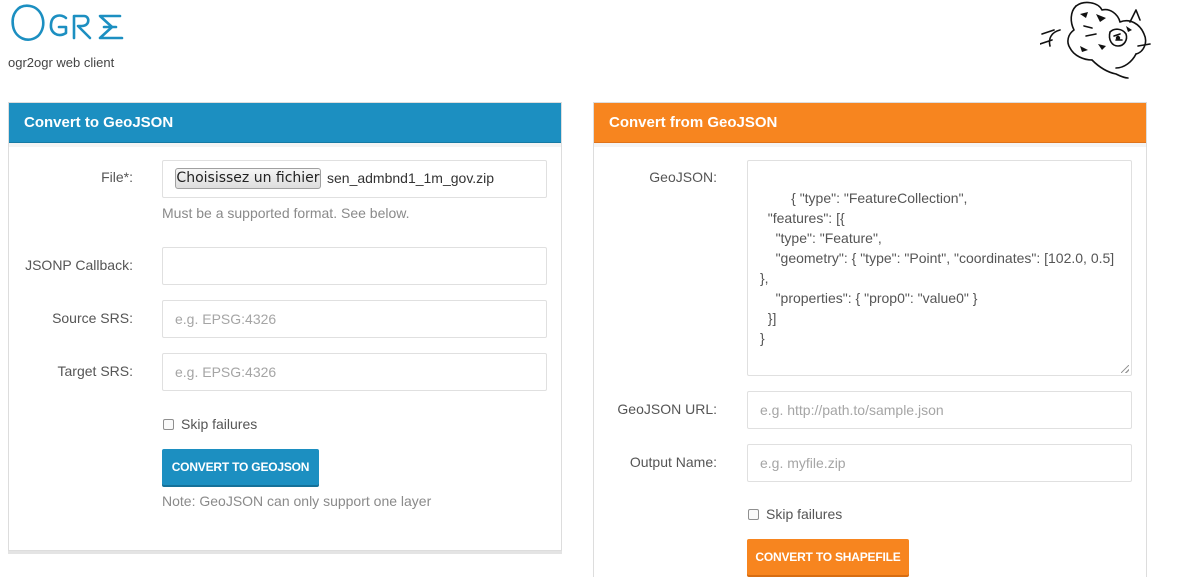 This screenshot has height=577, width=1179. Describe the element at coordinates (92, 318) in the screenshot. I see `source-srs-label: Source SRS:` at that location.